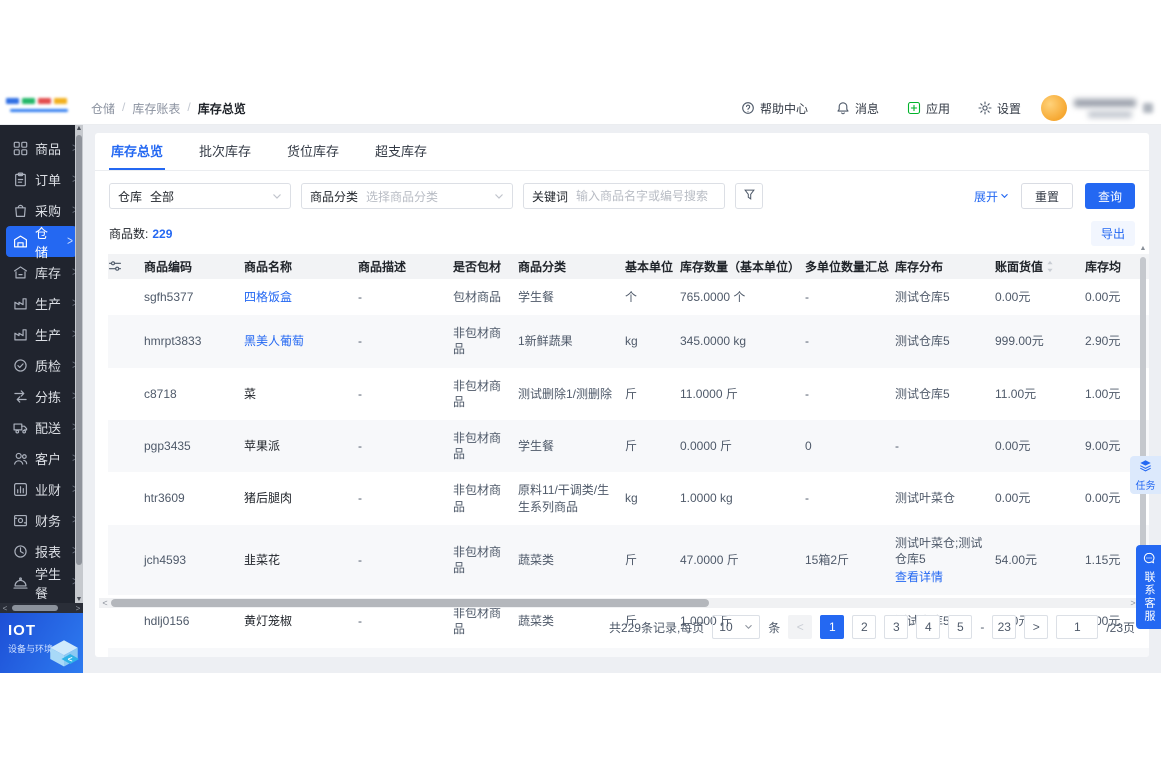 Image resolution: width=1161 pixels, height=762 pixels. What do you see at coordinates (41, 365) in the screenshot?
I see `sidebar-item-qc: 质检>` at bounding box center [41, 365].